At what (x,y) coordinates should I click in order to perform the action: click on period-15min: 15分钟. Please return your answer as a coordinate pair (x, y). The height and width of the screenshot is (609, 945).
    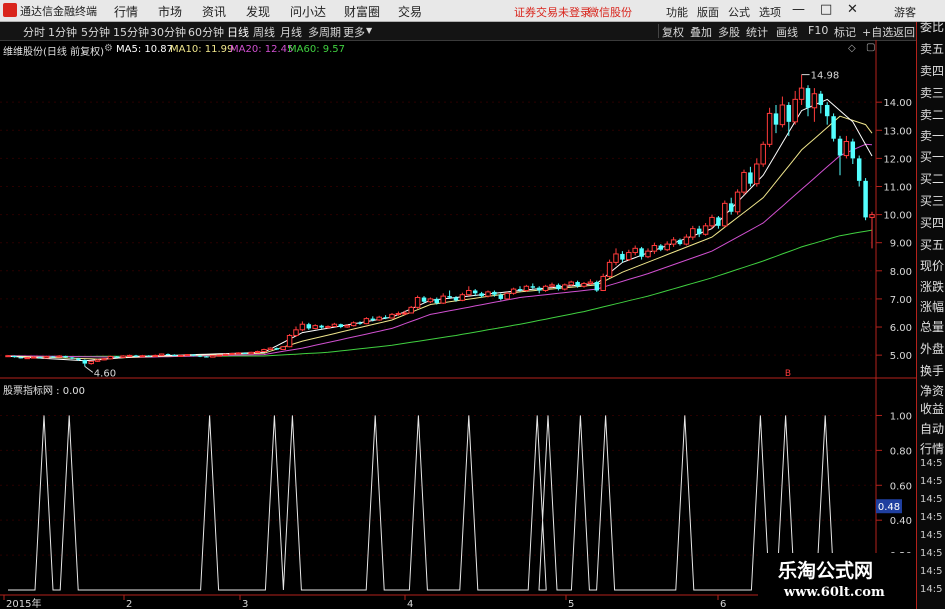
    Looking at the image, I should click on (131, 32).